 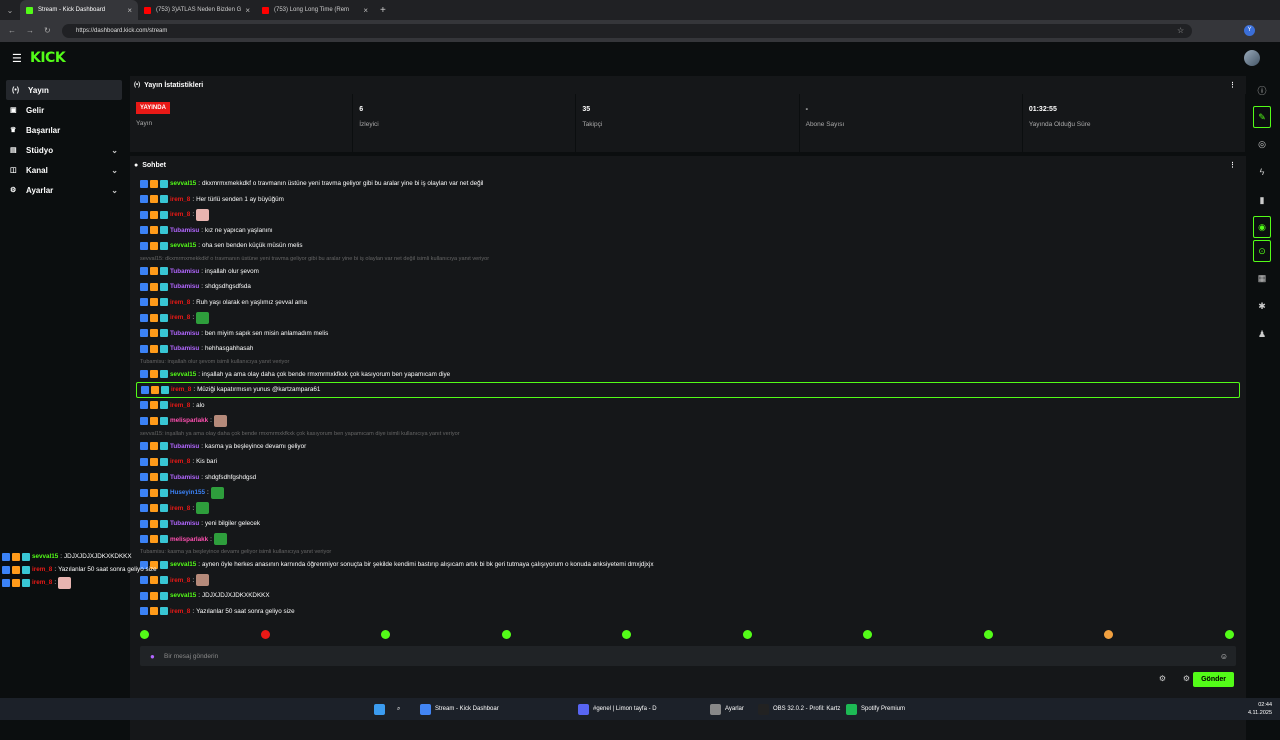 What do you see at coordinates (47, 30) in the screenshot?
I see `reload-icon: ↻` at bounding box center [47, 30].